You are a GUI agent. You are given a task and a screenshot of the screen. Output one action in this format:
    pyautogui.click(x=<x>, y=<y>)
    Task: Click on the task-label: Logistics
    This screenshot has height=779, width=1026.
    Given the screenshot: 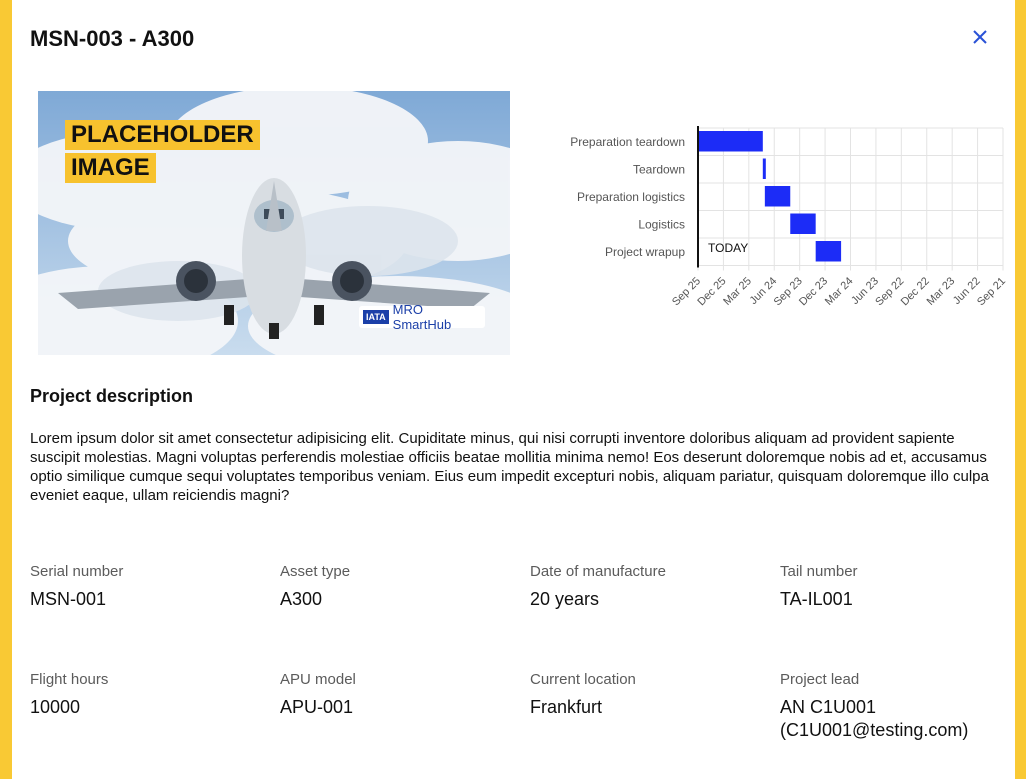 What is the action you would take?
    pyautogui.click(x=661, y=224)
    